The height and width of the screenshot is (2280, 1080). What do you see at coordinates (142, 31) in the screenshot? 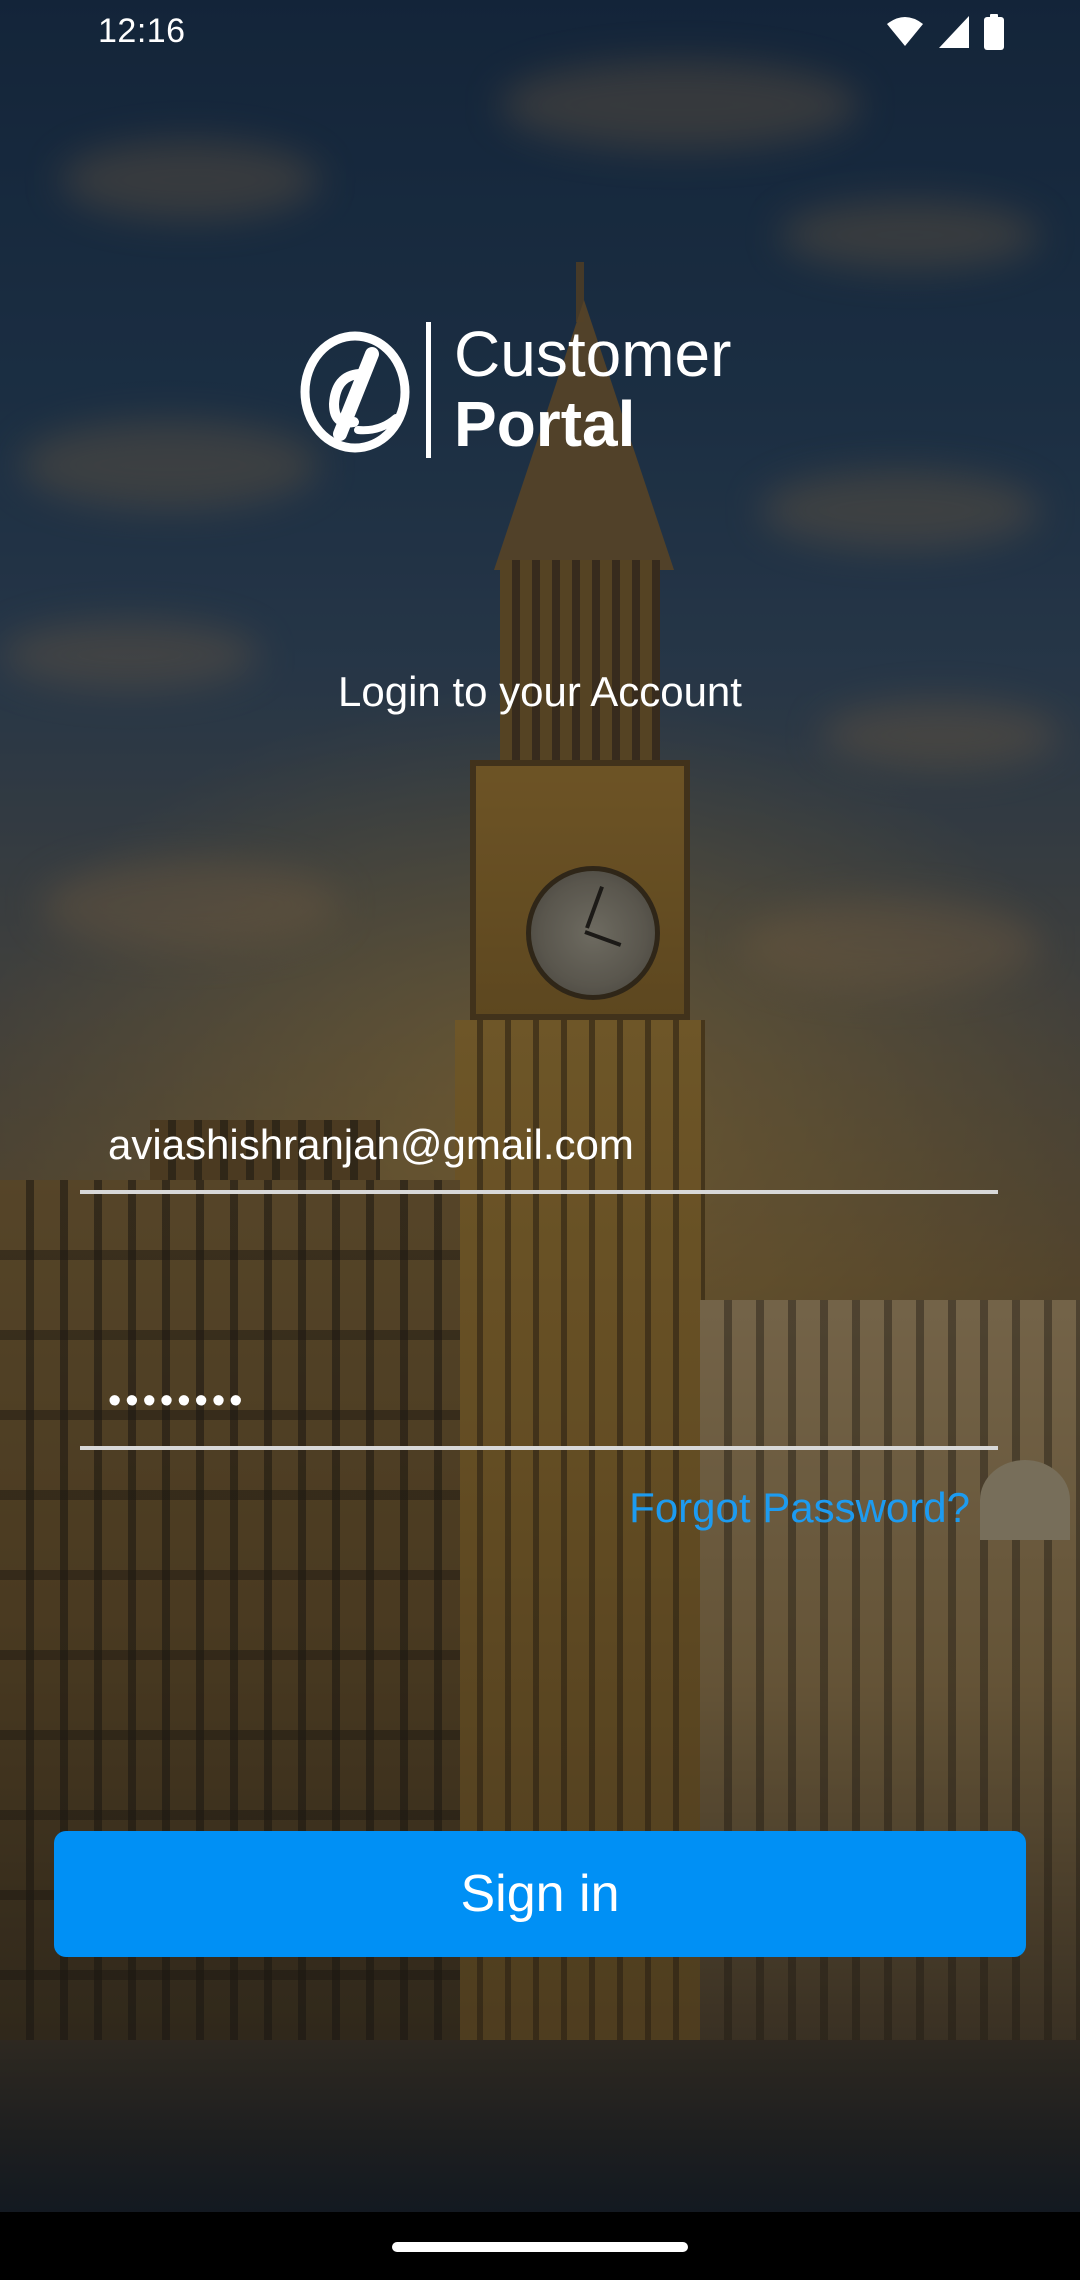
I see `status-time: 12:16` at bounding box center [142, 31].